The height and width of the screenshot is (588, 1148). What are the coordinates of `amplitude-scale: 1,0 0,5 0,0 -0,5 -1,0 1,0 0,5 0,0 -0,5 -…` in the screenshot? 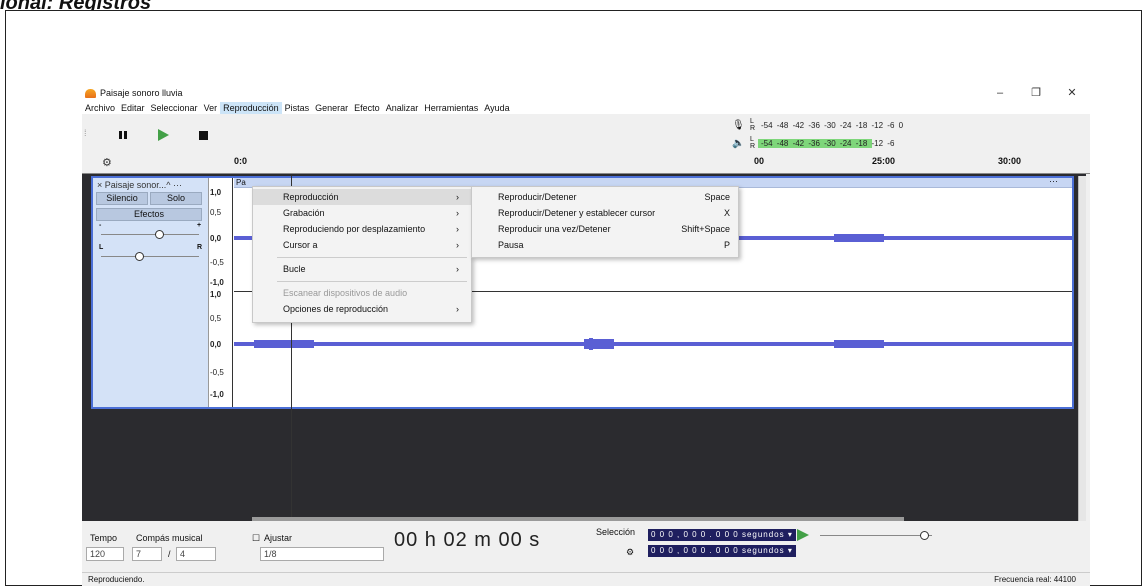 It's located at (221, 292).